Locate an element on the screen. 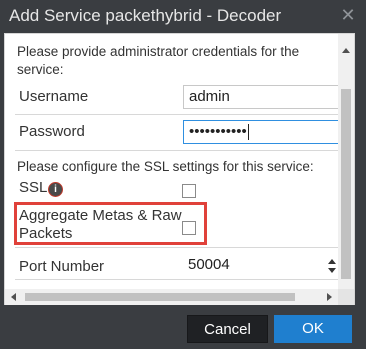 The width and height of the screenshot is (366, 349). info-icon: i is located at coordinates (55, 189).